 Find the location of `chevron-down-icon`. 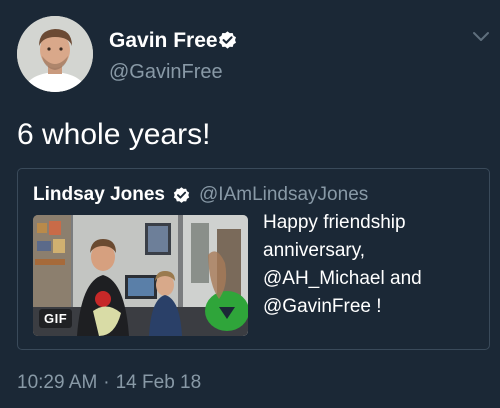

chevron-down-icon is located at coordinates (481, 36).